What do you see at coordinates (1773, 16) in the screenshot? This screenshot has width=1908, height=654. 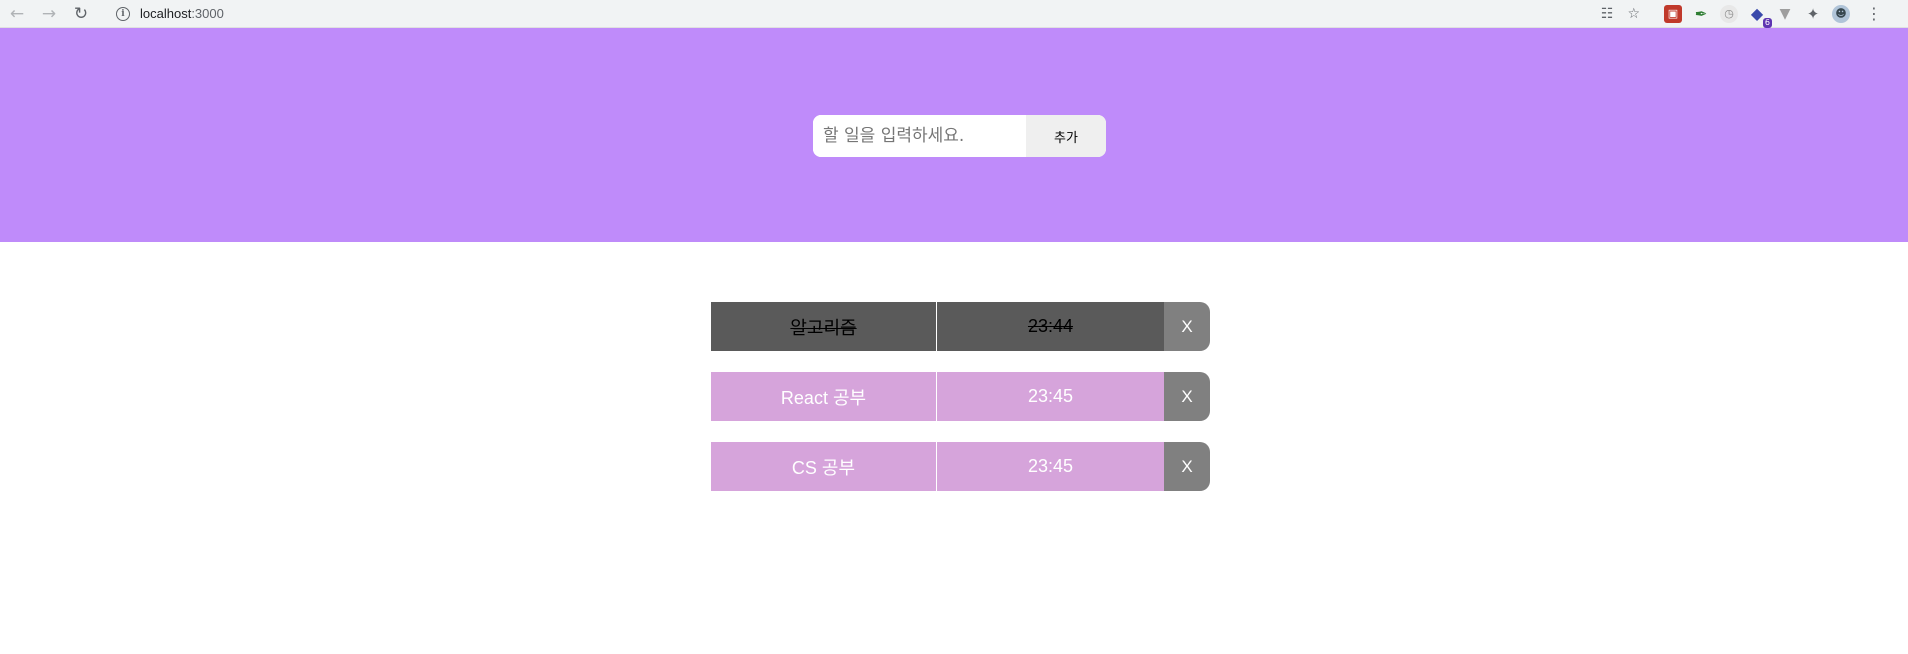 I see `extensions-bar: ▣ ✒ ◷ ◆ 6 ▼ ✦ ☻ ⋮` at bounding box center [1773, 16].